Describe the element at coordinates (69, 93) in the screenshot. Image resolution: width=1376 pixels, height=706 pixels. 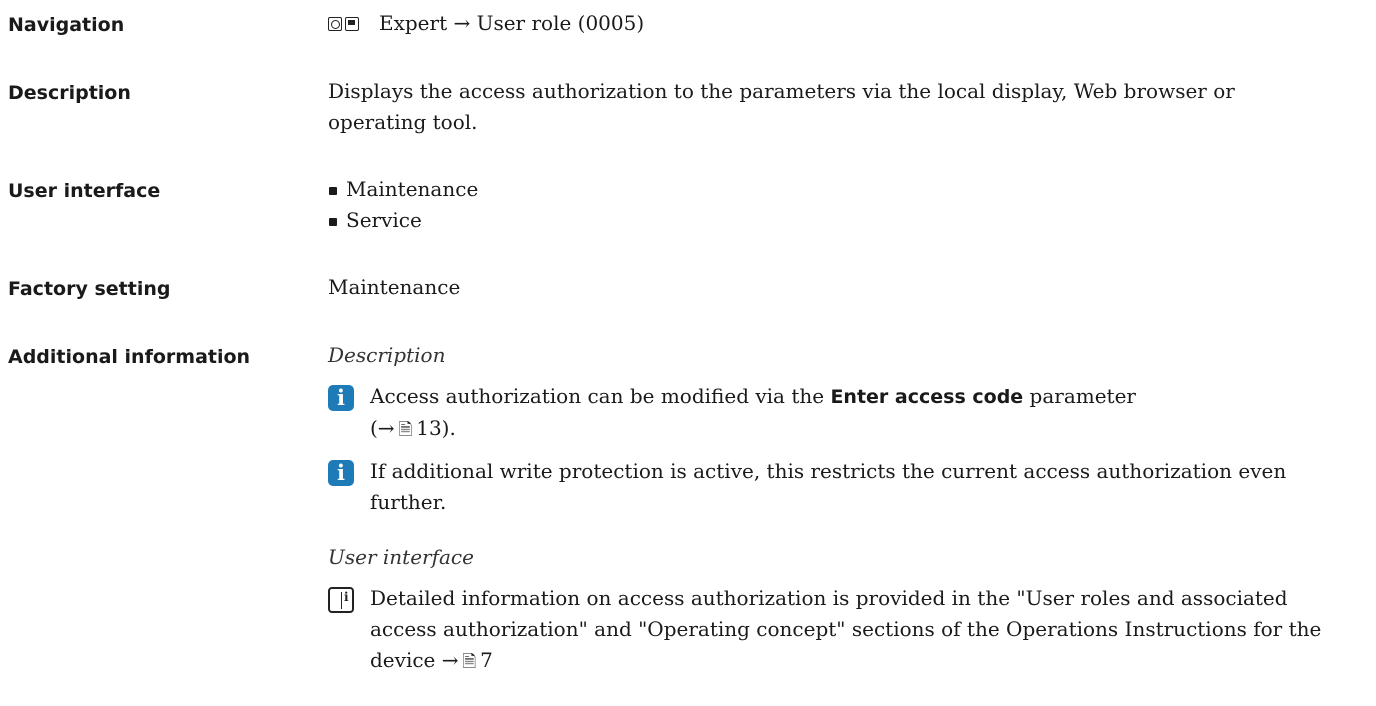
I see `description-label: Description` at that location.